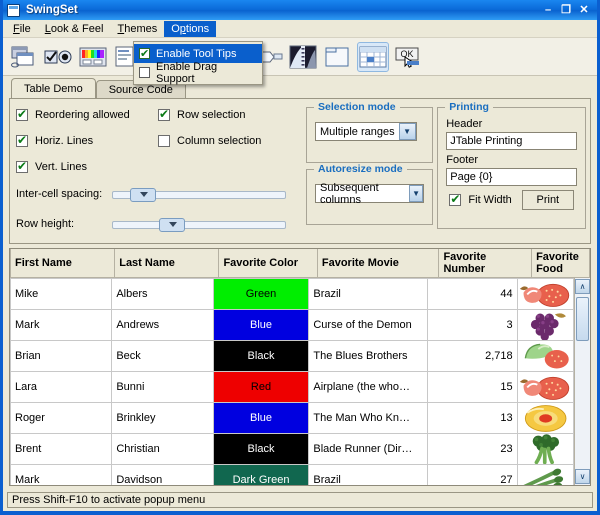 The image size is (600, 515). I want to click on cell-last-name: Andrews, so click(162, 325).